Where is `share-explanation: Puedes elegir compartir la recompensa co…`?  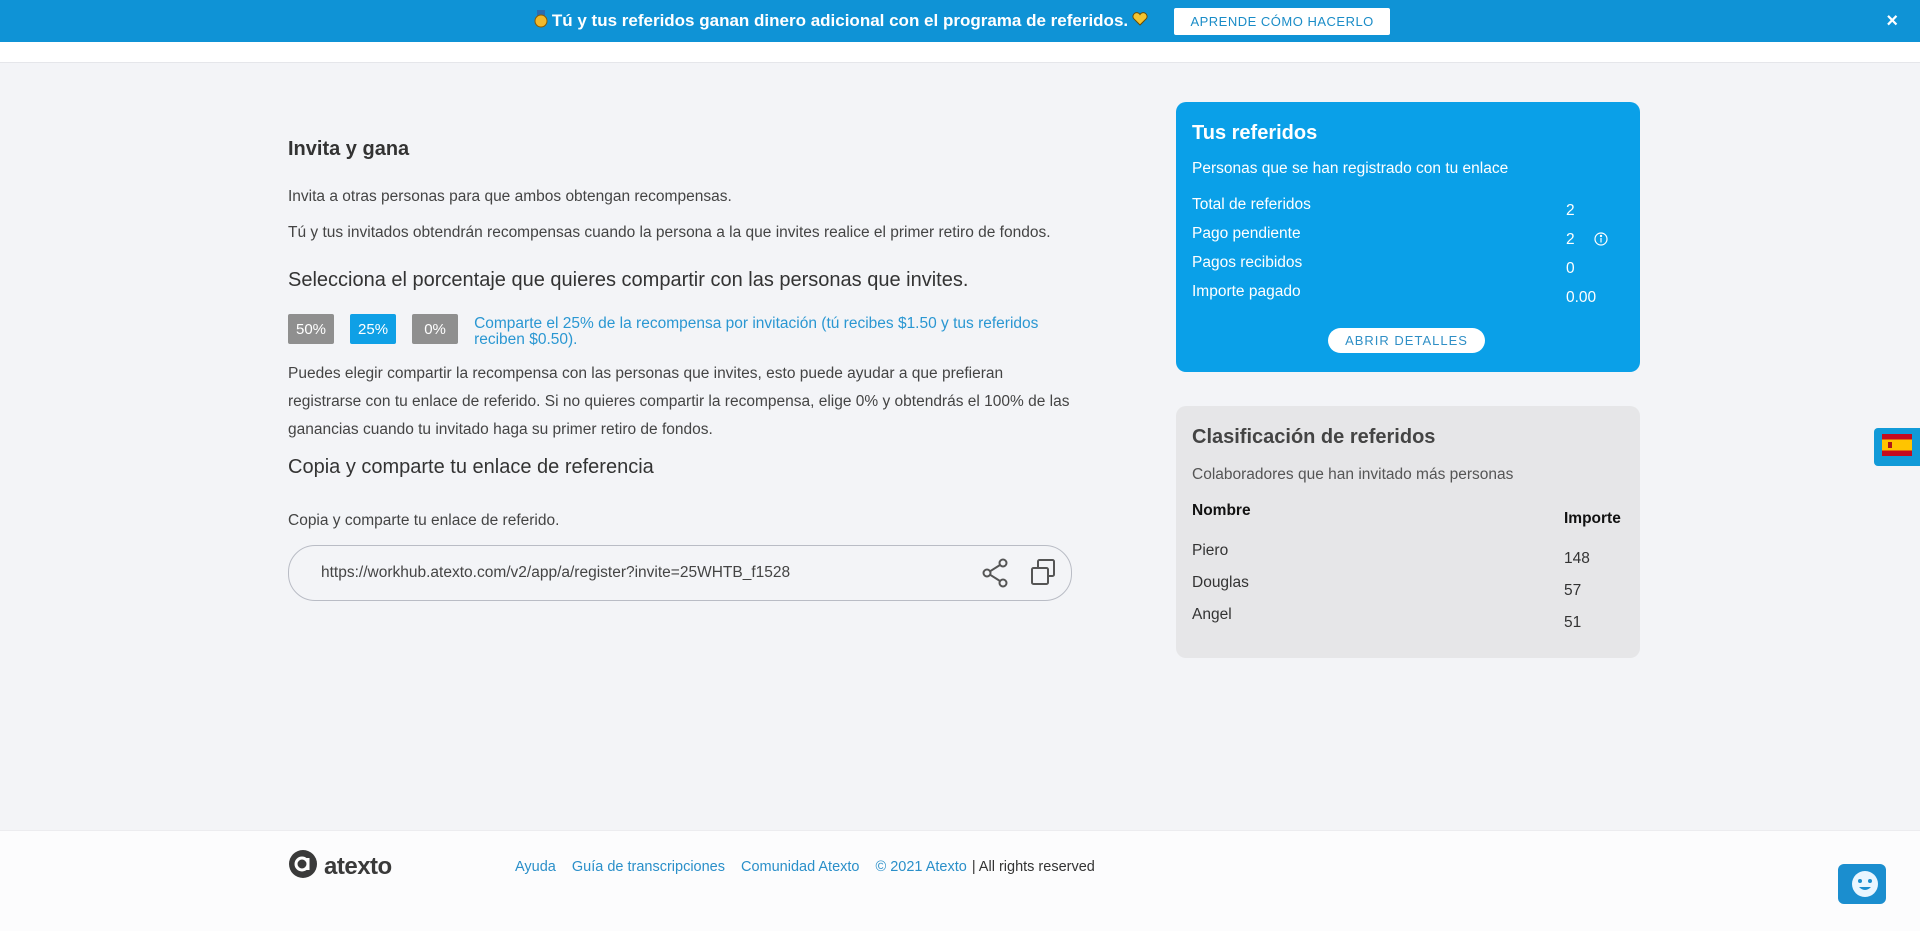 share-explanation: Puedes elegir compartir la recompensa co… is located at coordinates (679, 401).